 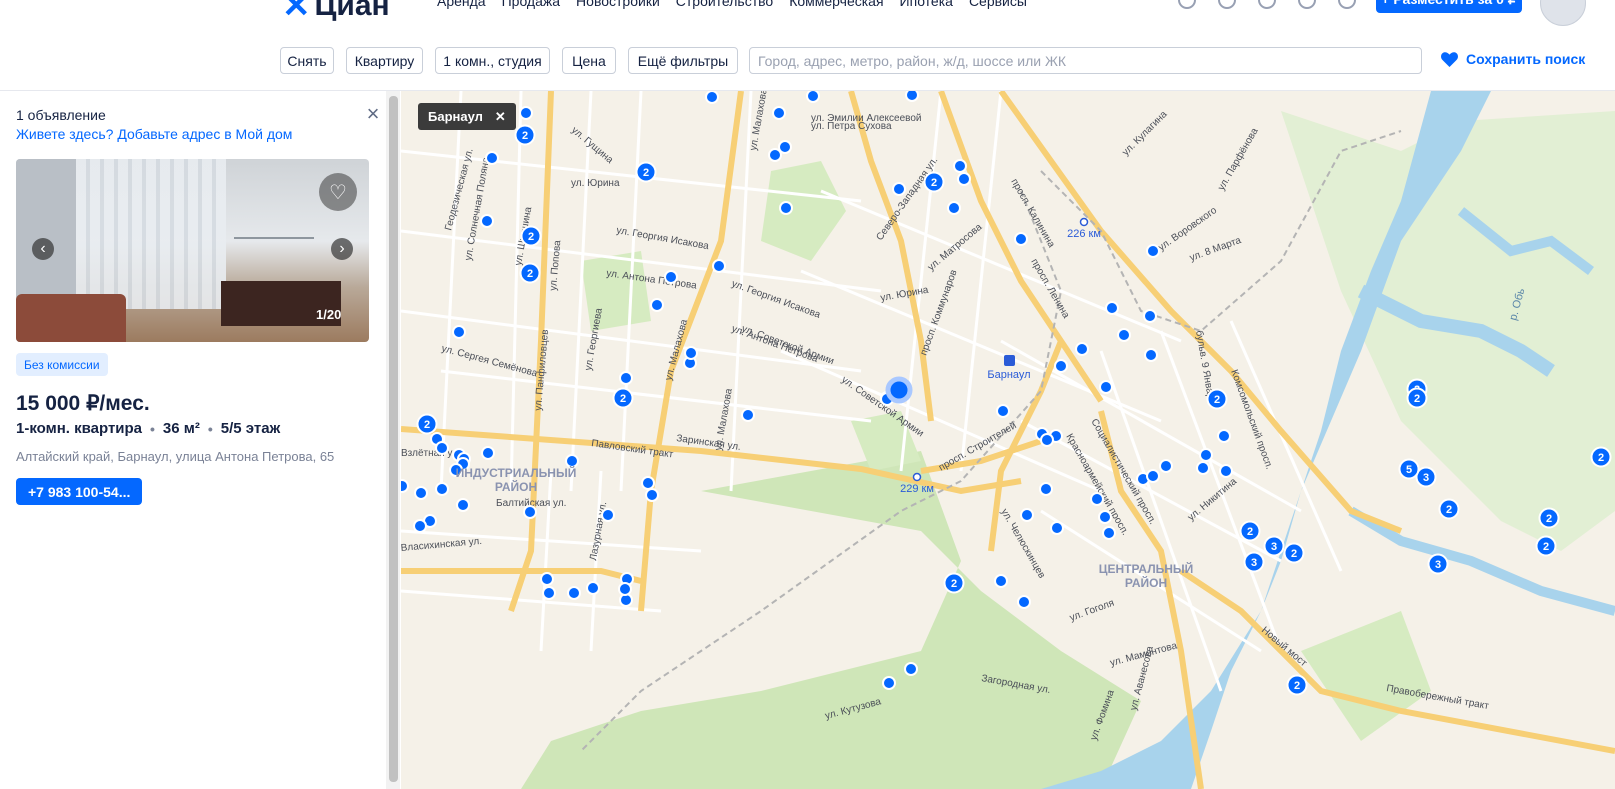 I want to click on search-icon, so click(x=1307, y=4).